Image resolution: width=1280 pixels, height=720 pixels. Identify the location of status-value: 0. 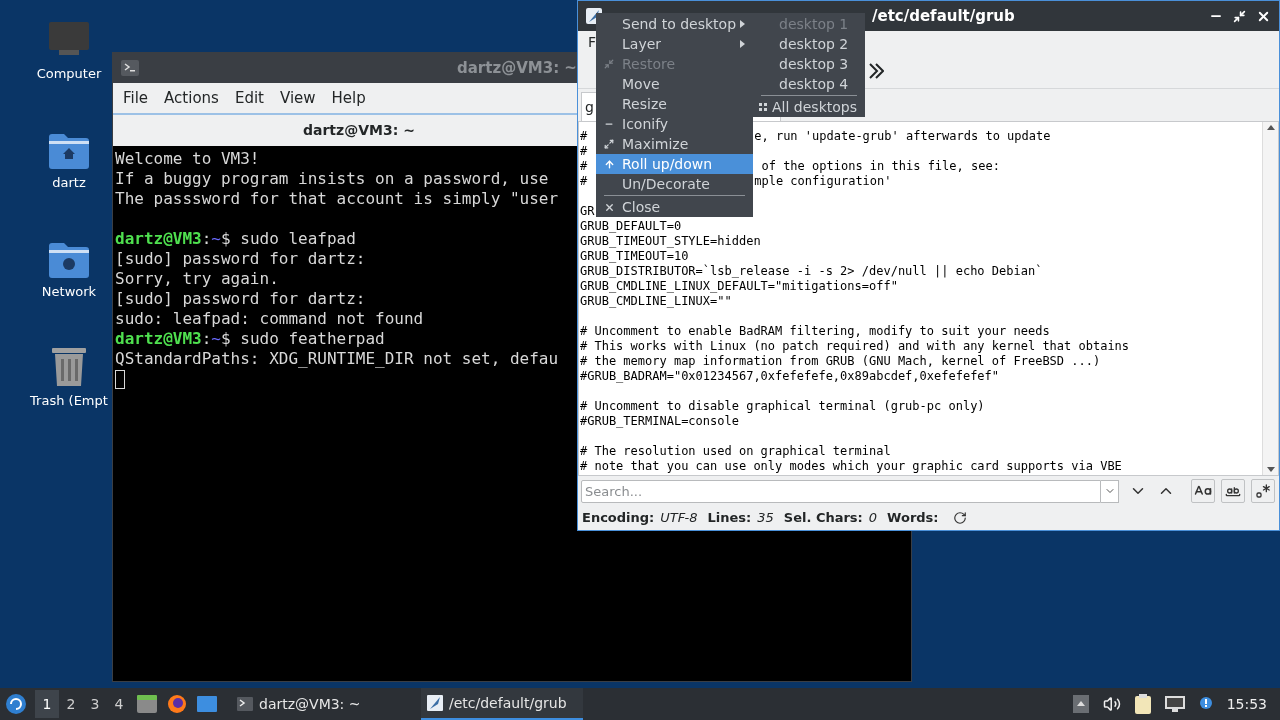
(873, 518).